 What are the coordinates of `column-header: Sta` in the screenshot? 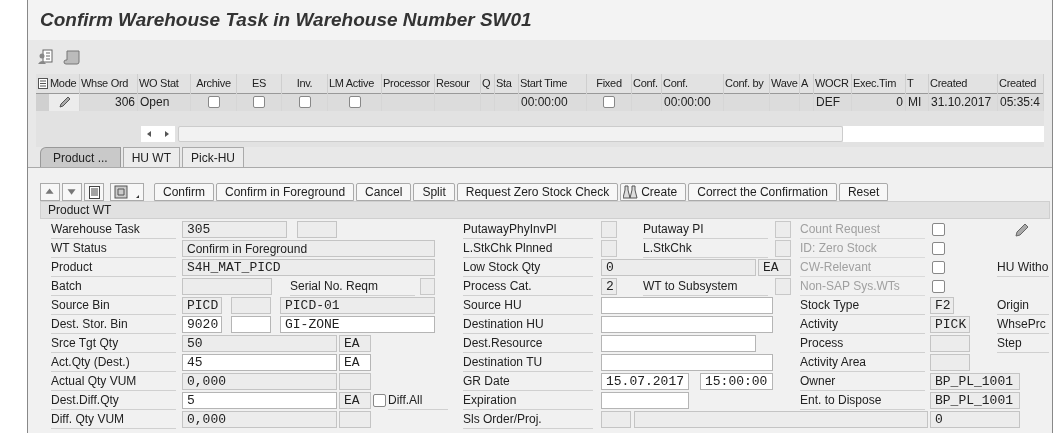 It's located at (507, 83).